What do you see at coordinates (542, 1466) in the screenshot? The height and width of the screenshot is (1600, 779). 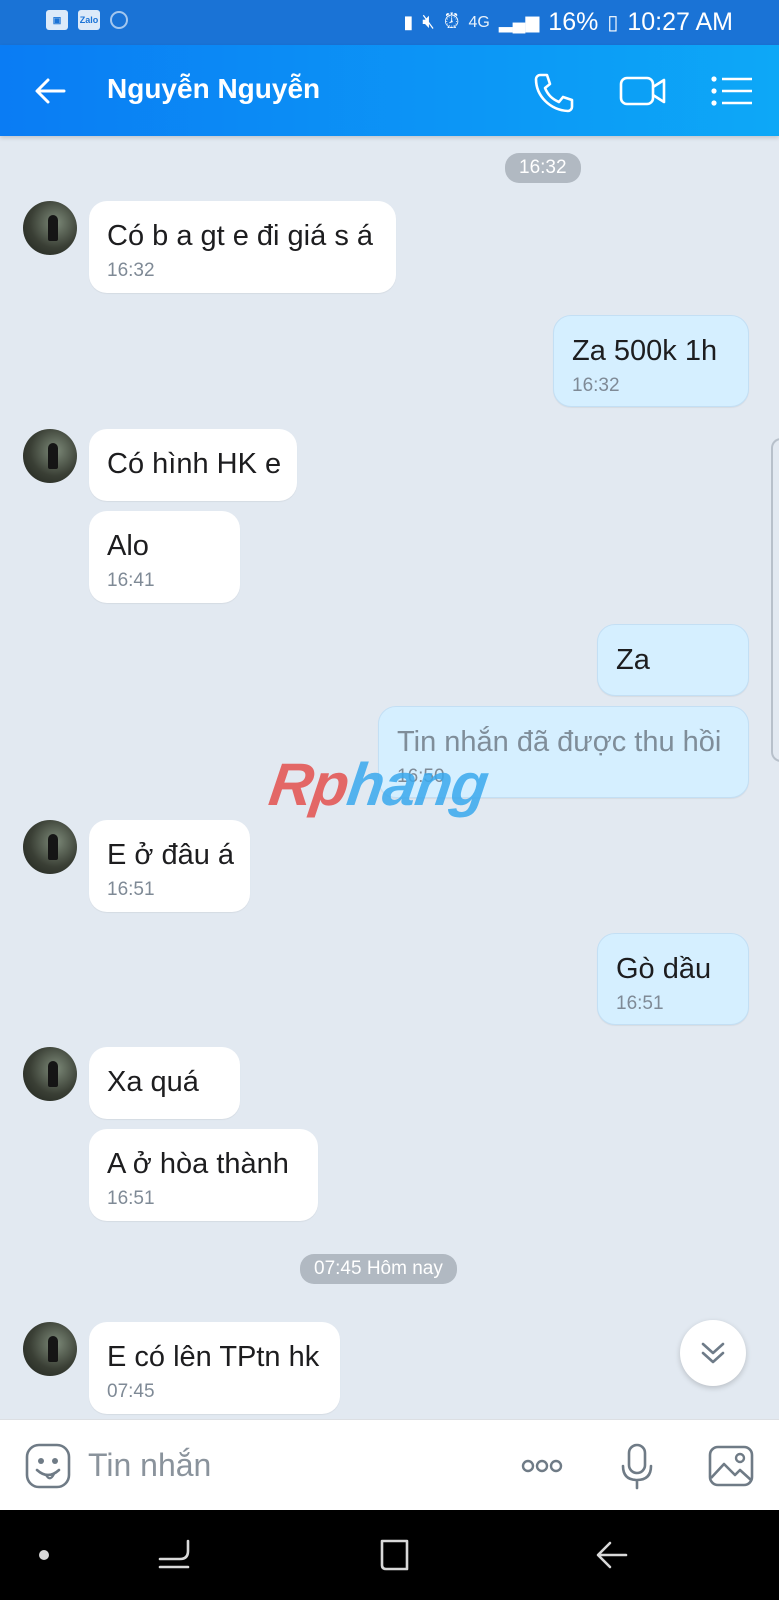 I see `more-icon` at bounding box center [542, 1466].